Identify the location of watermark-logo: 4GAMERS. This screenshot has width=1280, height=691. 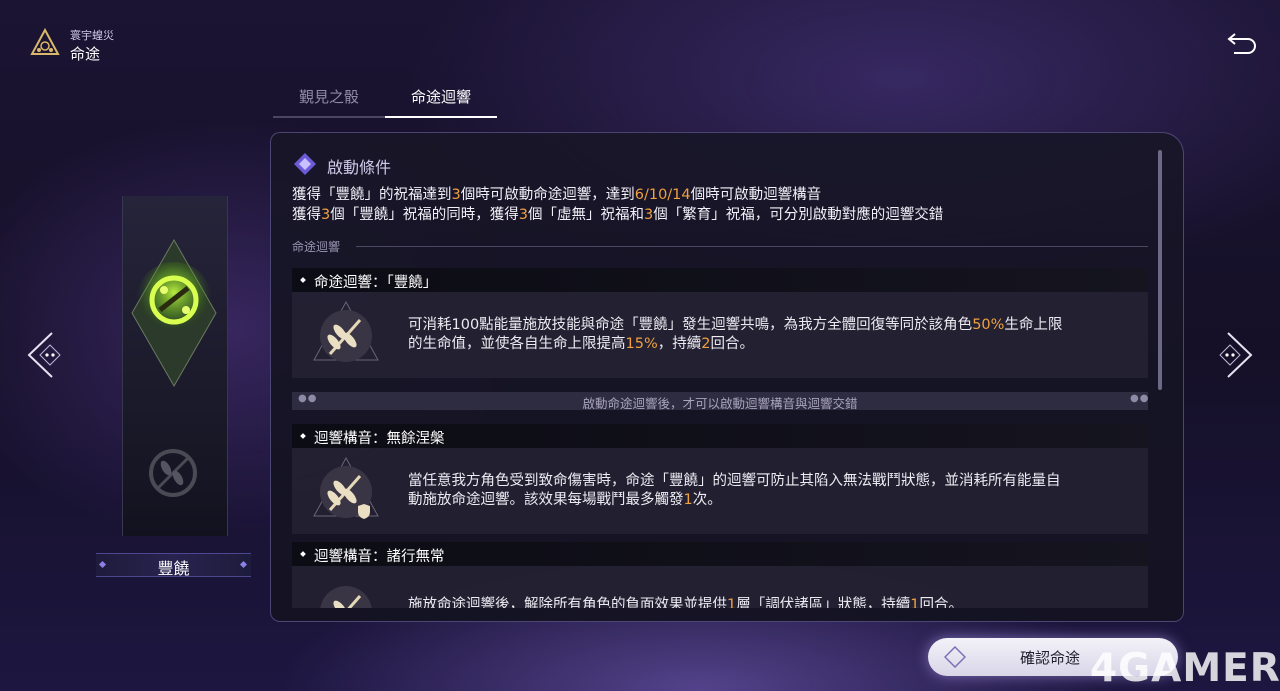
(1185, 668).